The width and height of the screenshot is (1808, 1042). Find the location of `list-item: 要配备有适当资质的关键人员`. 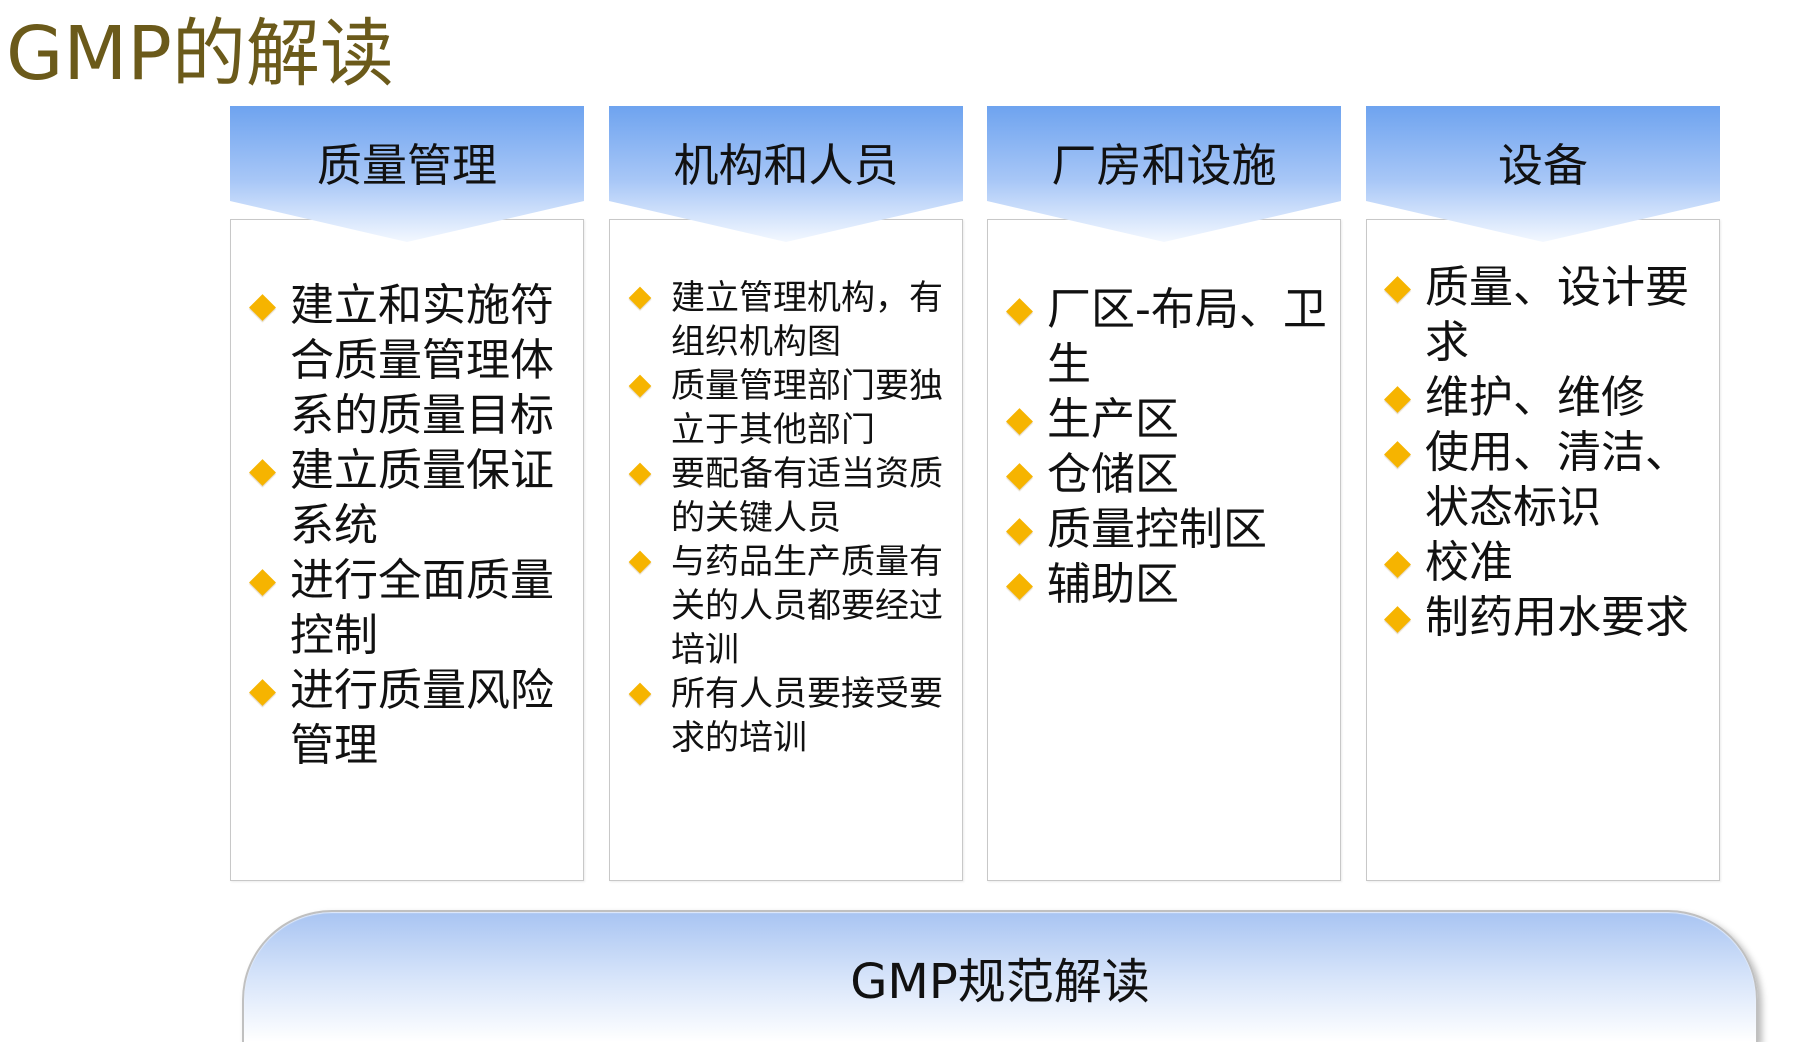

list-item: 要配备有适当资质的关键人员 is located at coordinates (790, 496).